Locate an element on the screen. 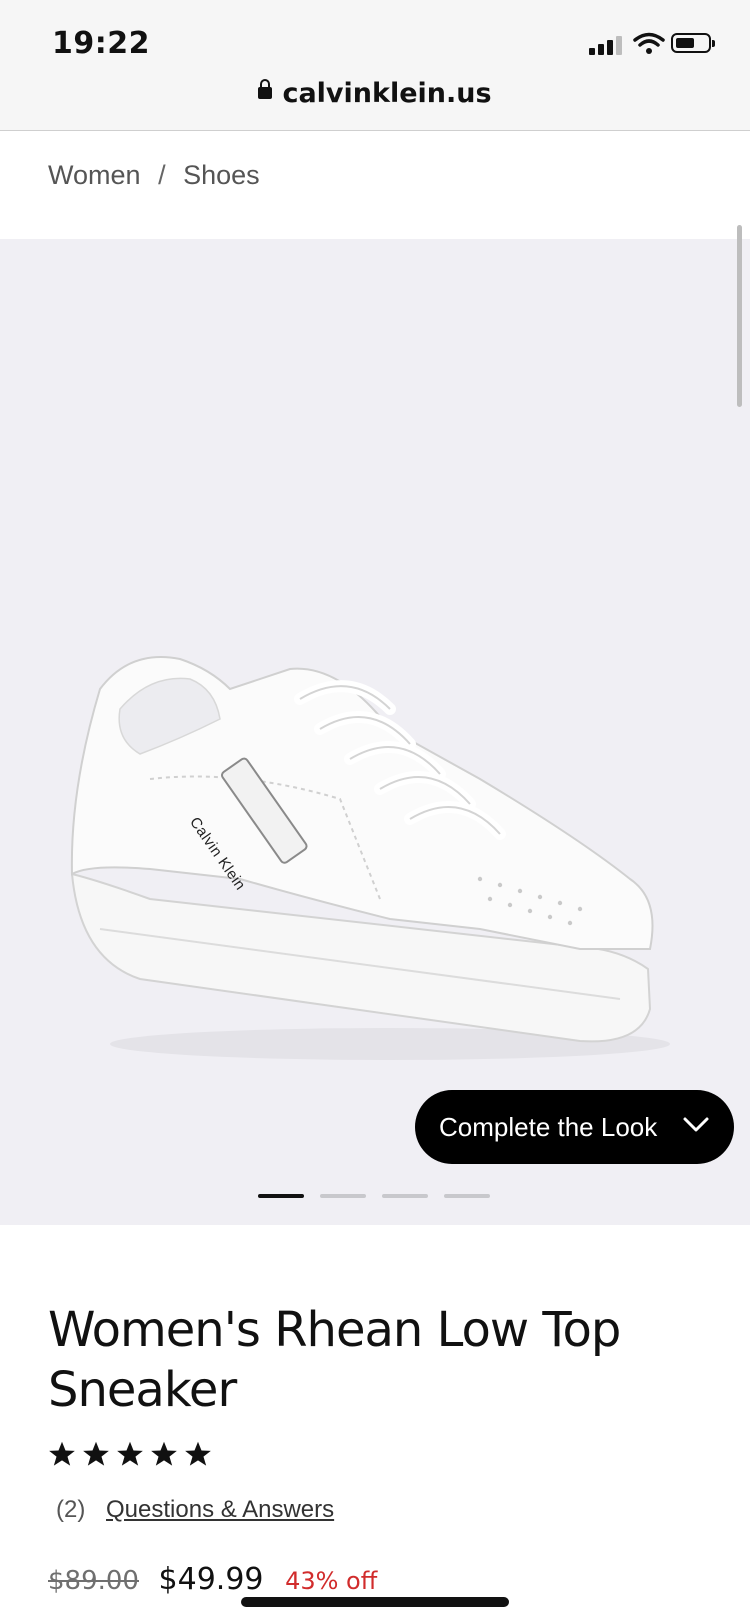 This screenshot has height=1624, width=750. product-title: Women's Rhean Low Top Sneaker is located at coordinates (334, 1360).